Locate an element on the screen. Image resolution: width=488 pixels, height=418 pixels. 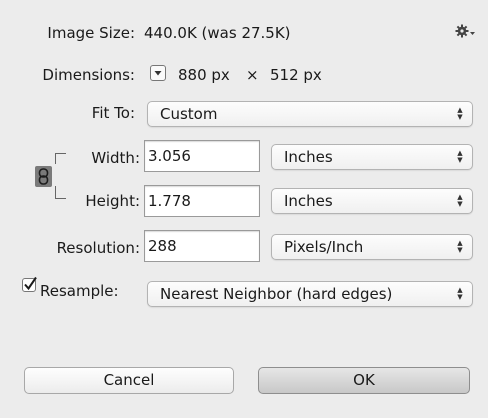
height-unit-value: Inches is located at coordinates (308, 201).